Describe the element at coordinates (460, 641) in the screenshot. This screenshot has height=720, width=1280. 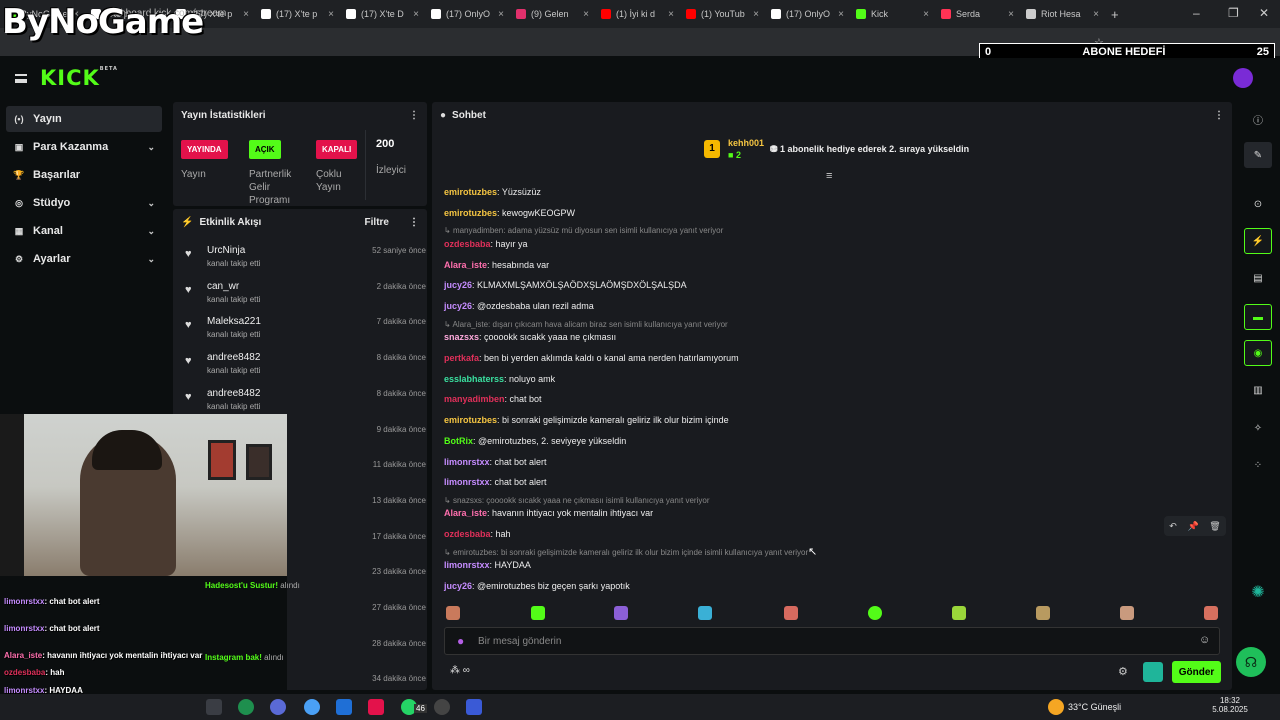
I see `mic-icon: ●` at that location.